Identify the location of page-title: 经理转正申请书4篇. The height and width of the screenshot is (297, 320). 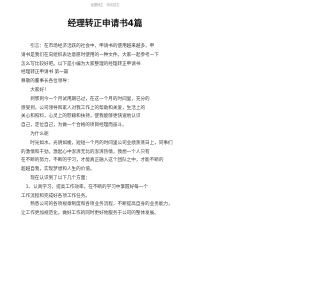
(105, 24).